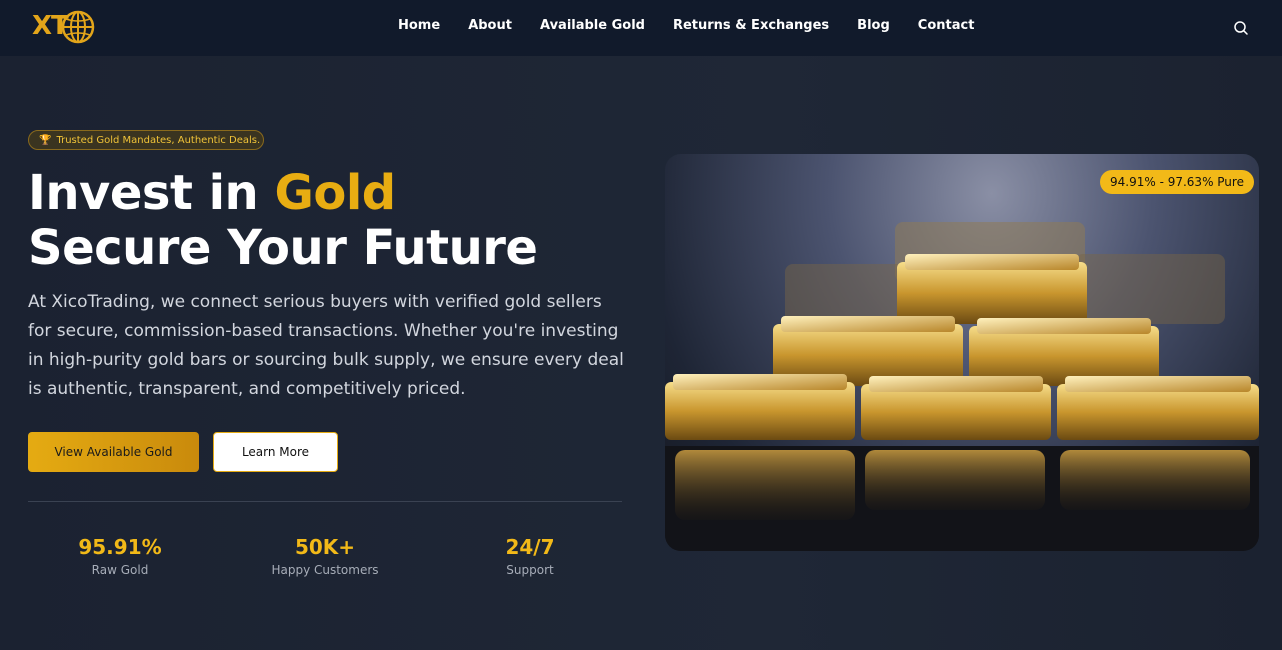 This screenshot has height=650, width=1282. Describe the element at coordinates (283, 248) in the screenshot. I see `hero-title-line2: Secure Your Future` at that location.